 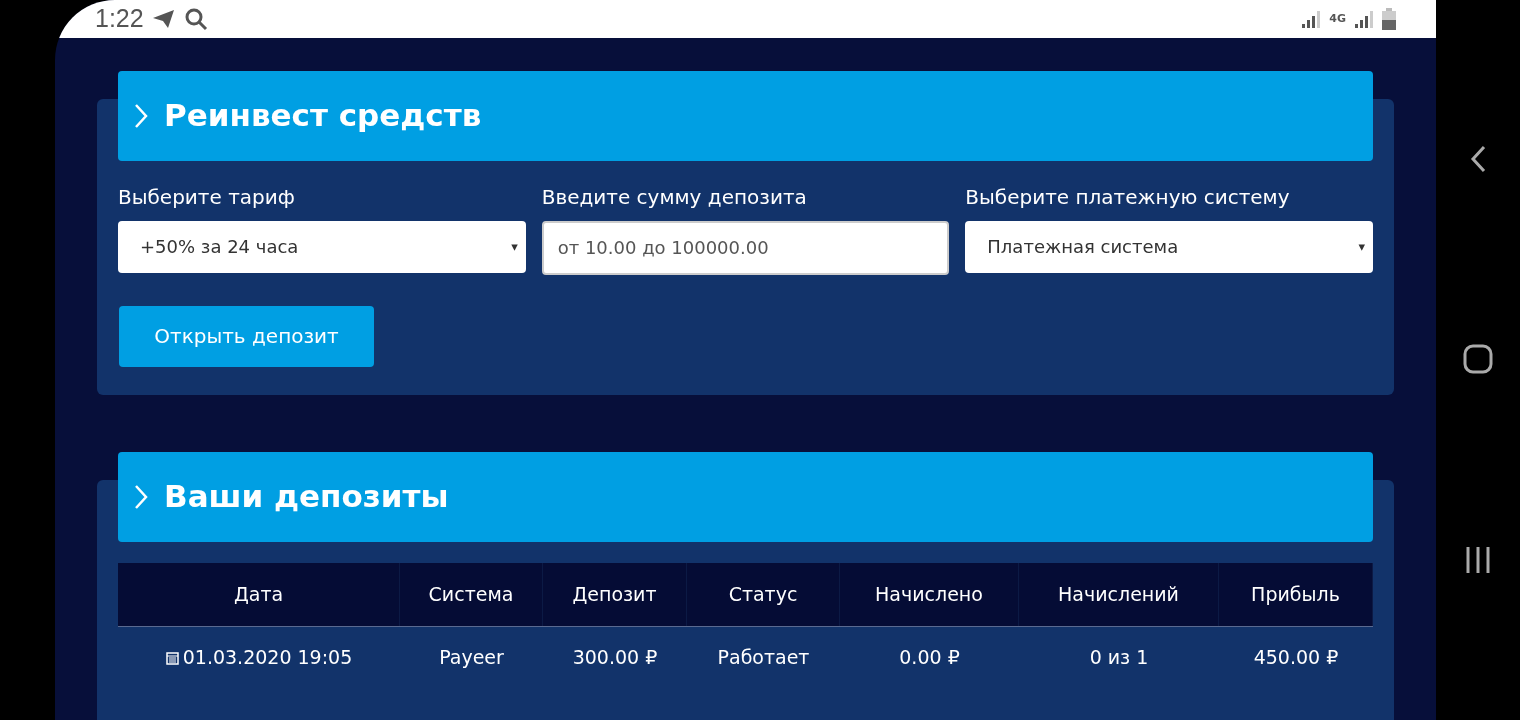 I want to click on column-header: Начислений, so click(x=1119, y=594).